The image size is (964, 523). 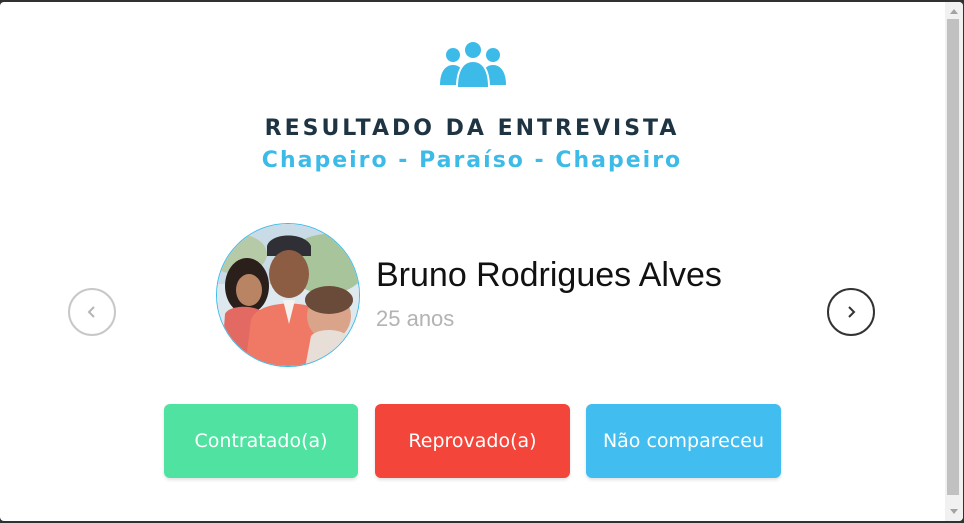 I want to click on scroll-down-arrow-icon, so click(x=954, y=511).